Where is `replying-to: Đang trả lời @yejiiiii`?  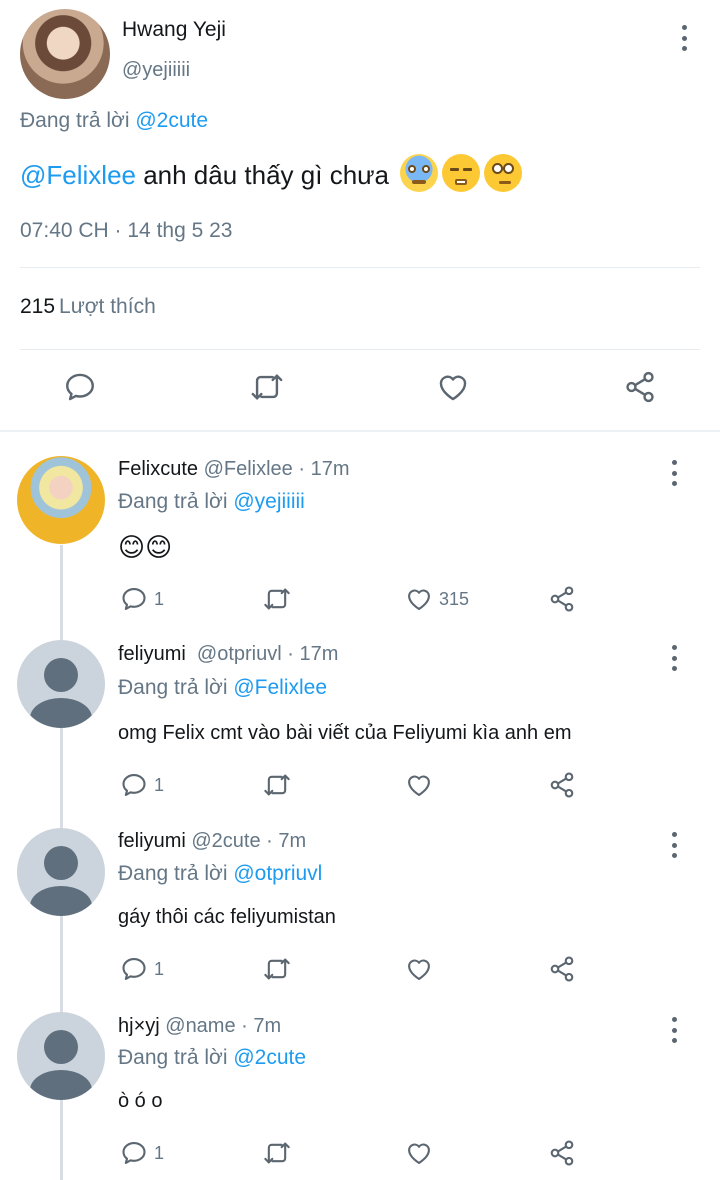
replying-to: Đang trả lời @yejiiiii is located at coordinates (211, 502).